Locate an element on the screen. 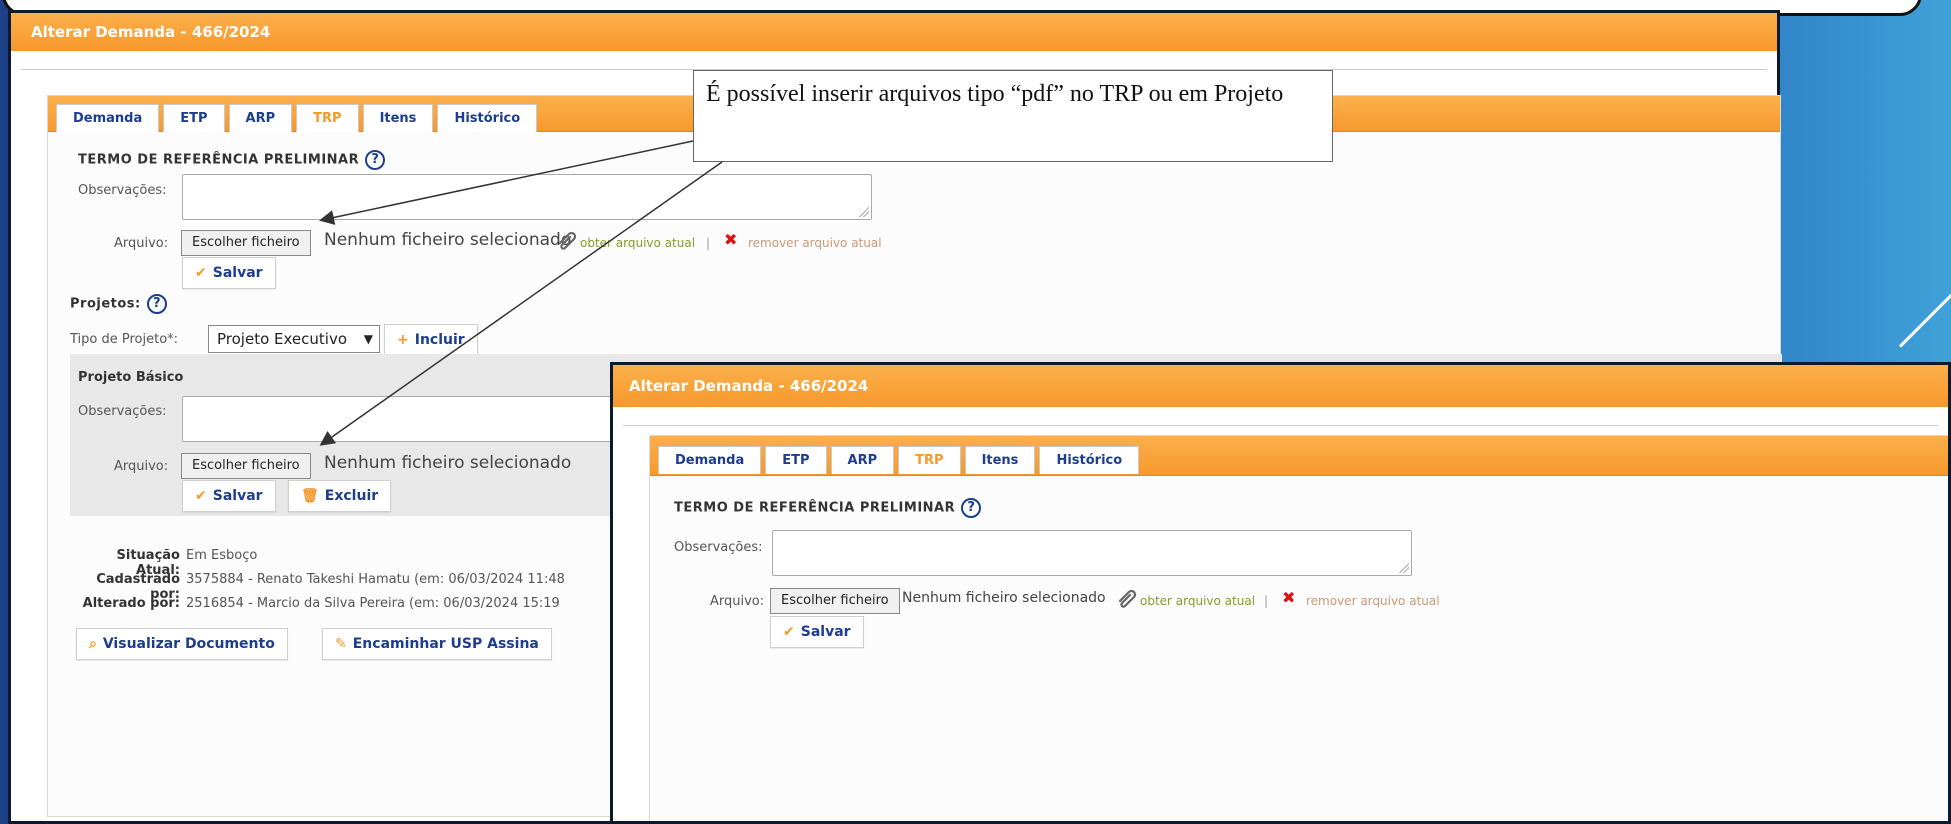  projeto-basico-choose-file-button: Escolher ficheiro is located at coordinates (246, 466).